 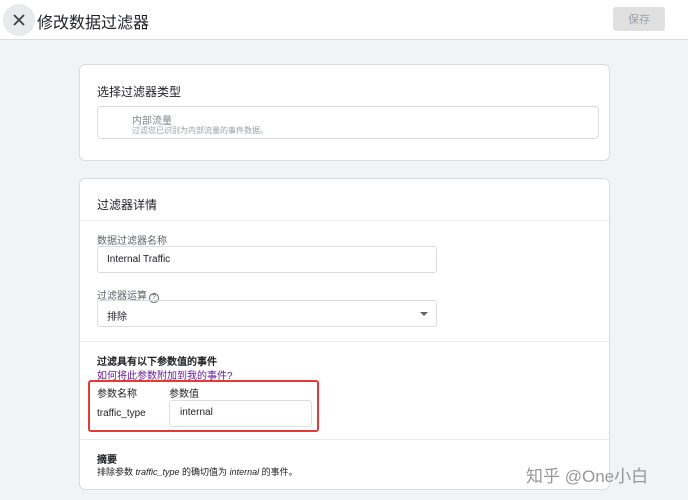 What do you see at coordinates (200, 130) in the screenshot?
I see `filter-type-description: 过滤您已识别为内部流量的事件数据。` at bounding box center [200, 130].